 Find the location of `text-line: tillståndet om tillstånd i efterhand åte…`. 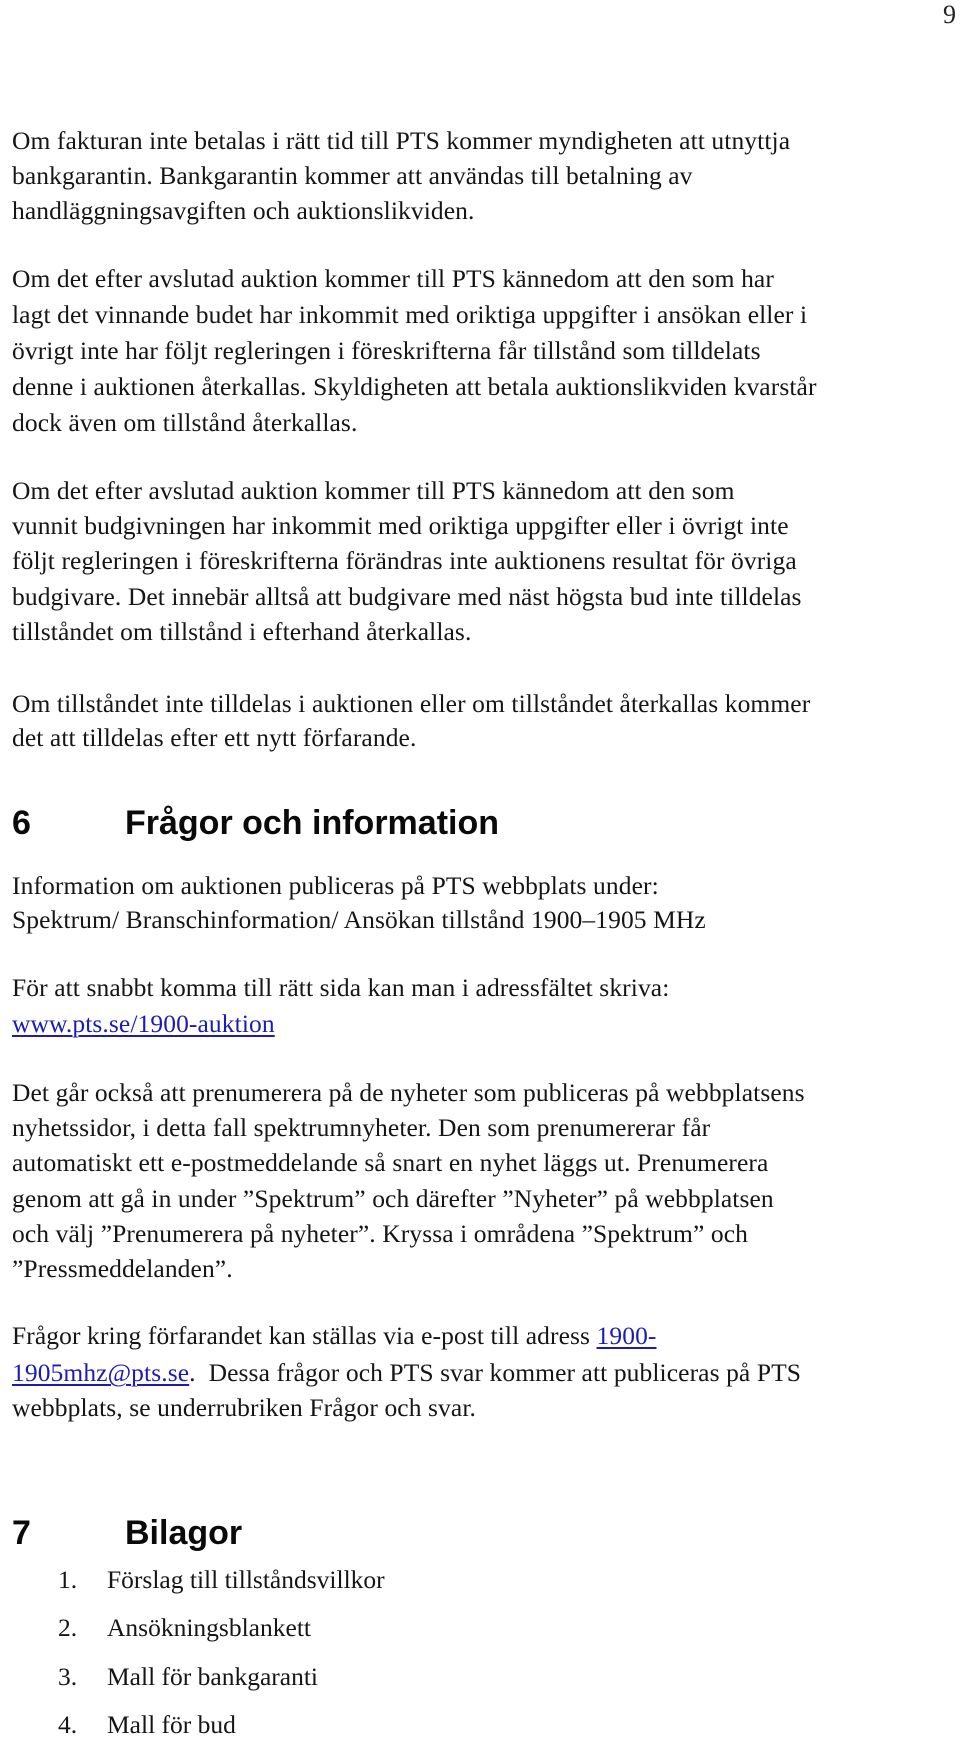

text-line: tillståndet om tillstånd i efterhand åte… is located at coordinates (242, 631).